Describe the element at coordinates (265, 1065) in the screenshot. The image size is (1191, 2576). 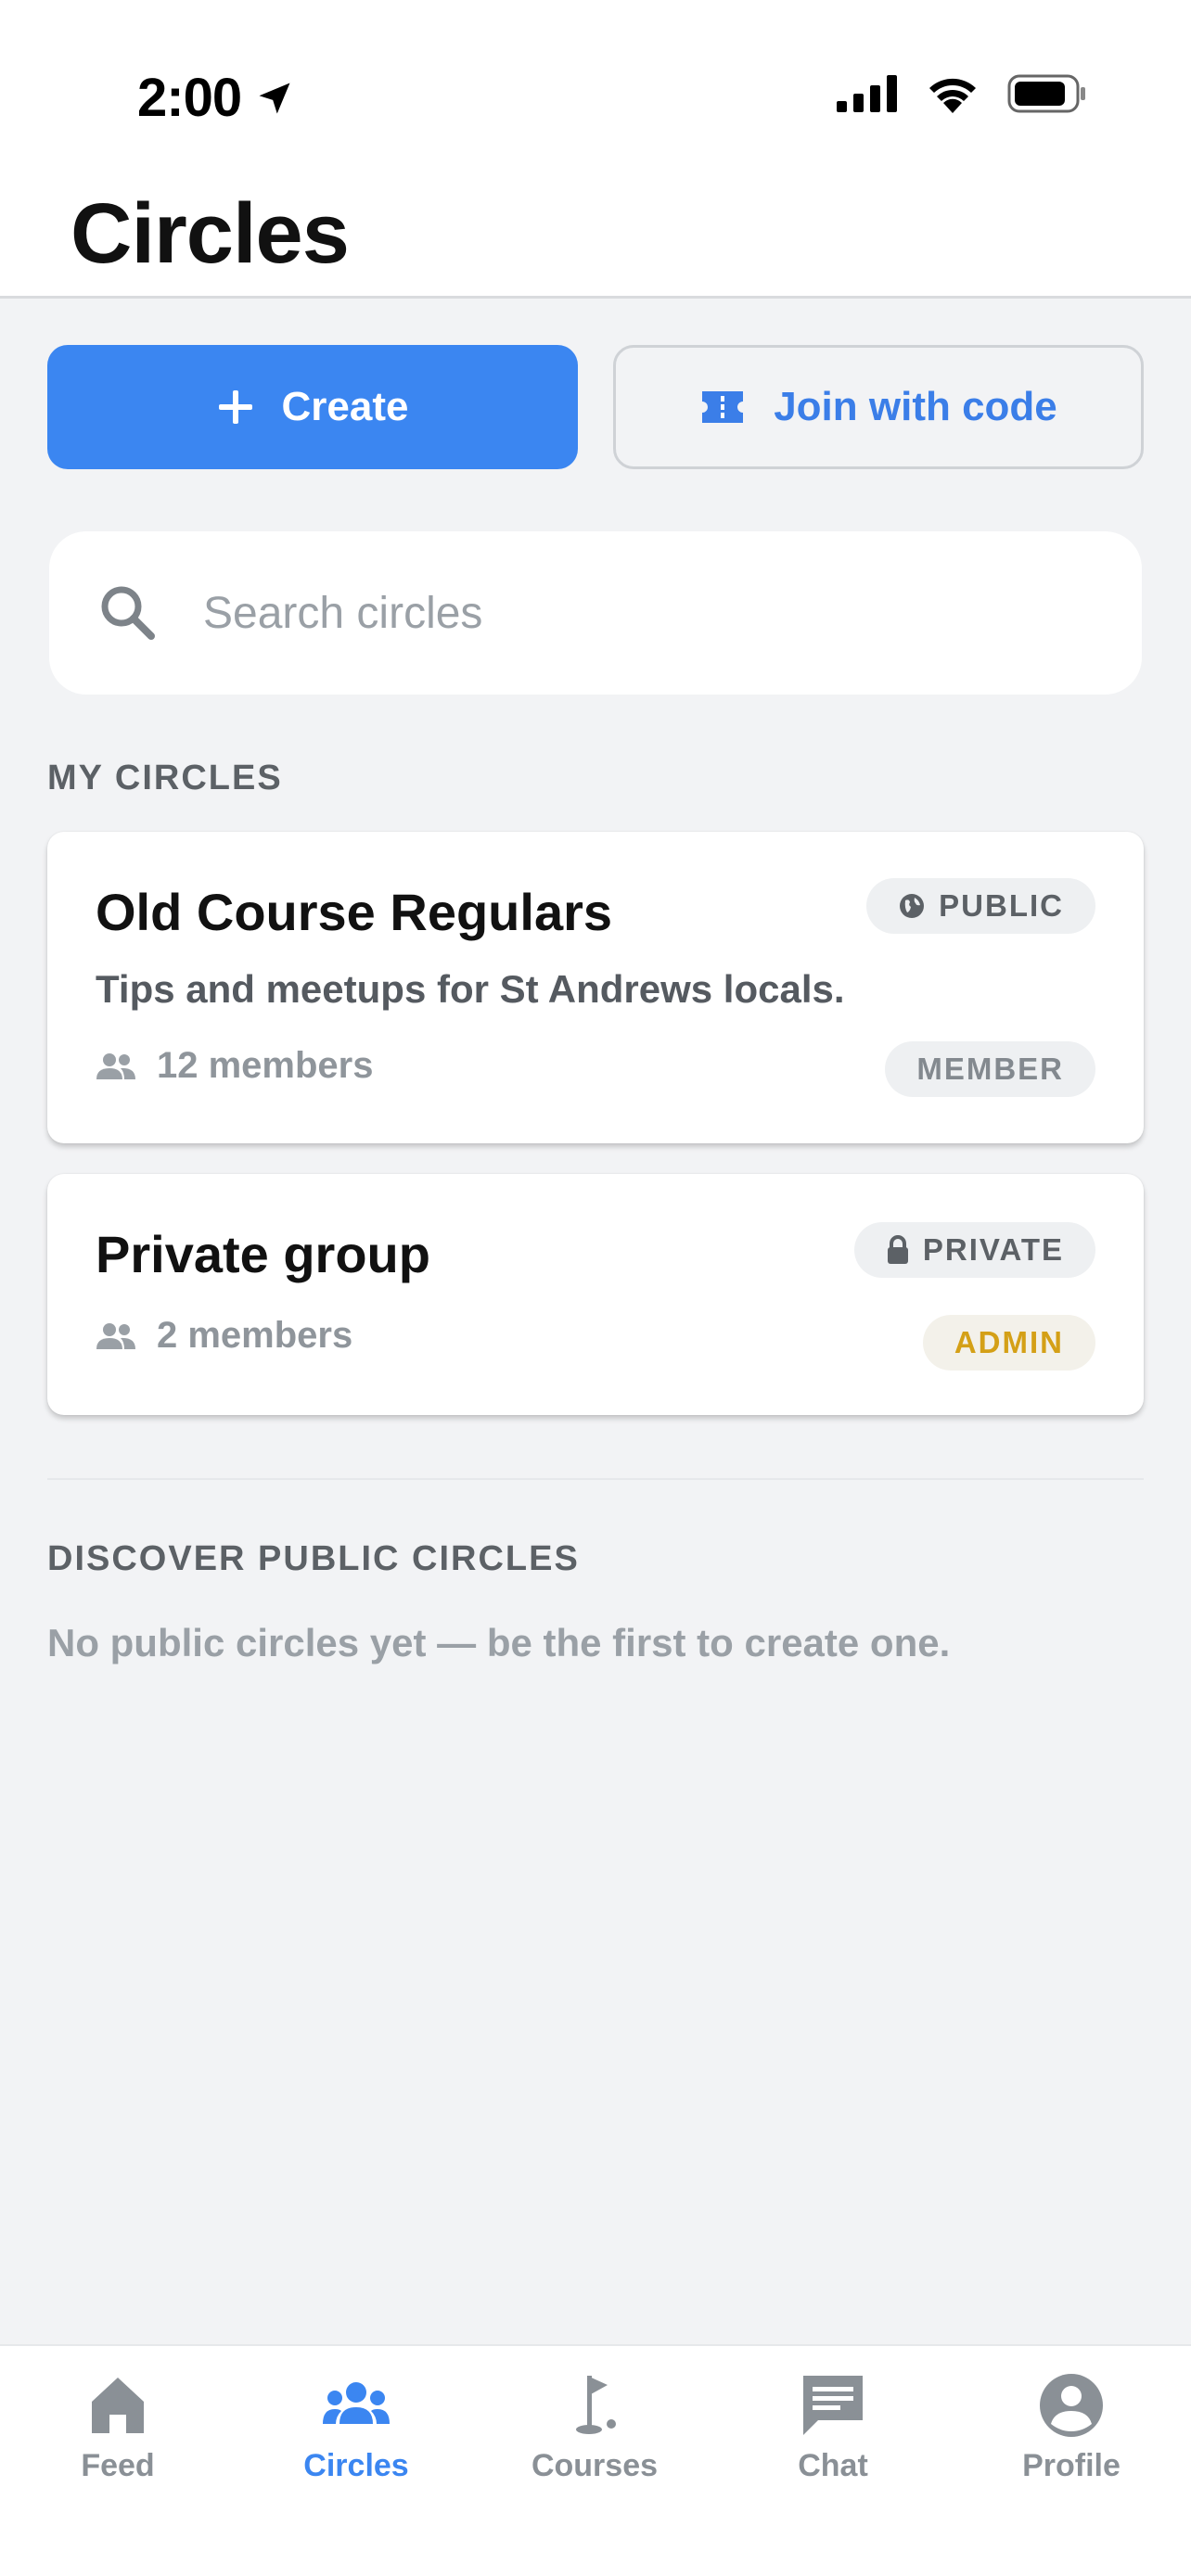
I see `circle-members-text: 12 members` at that location.